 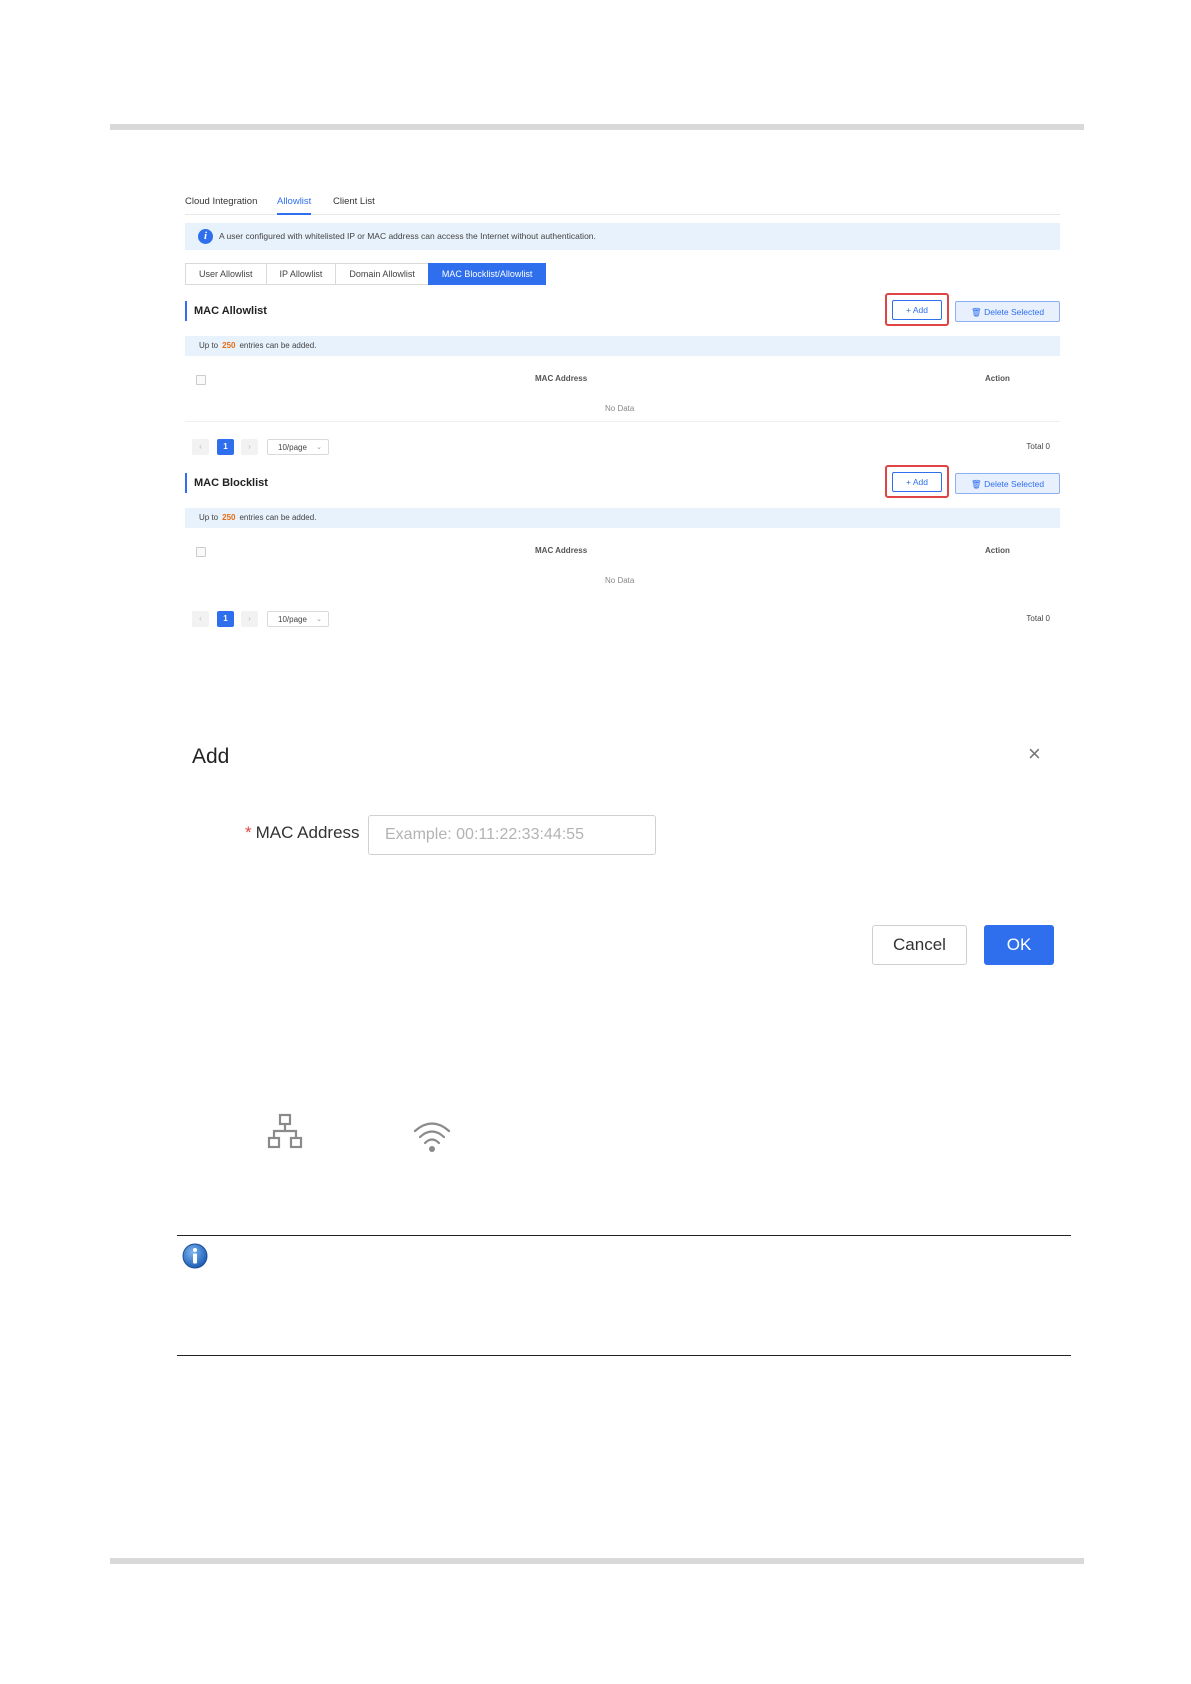 What do you see at coordinates (226, 483) in the screenshot?
I see `section-title: MAC Blocklist` at bounding box center [226, 483].